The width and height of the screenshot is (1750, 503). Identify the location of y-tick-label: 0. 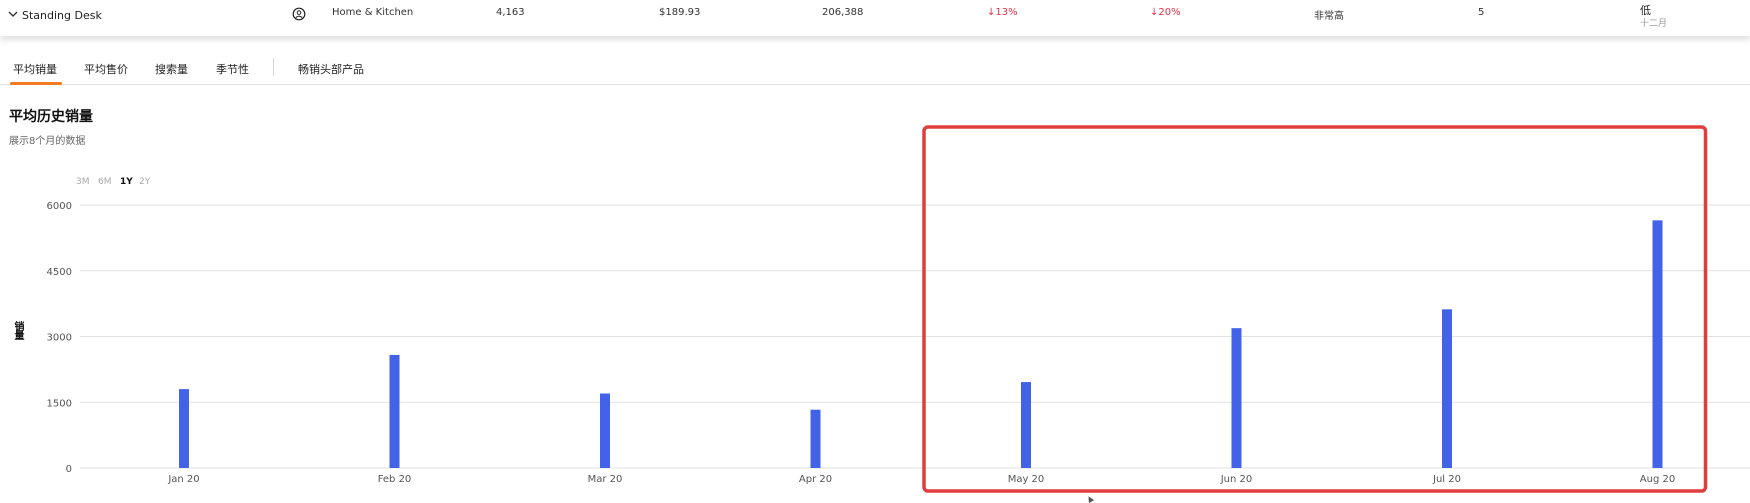
(69, 469).